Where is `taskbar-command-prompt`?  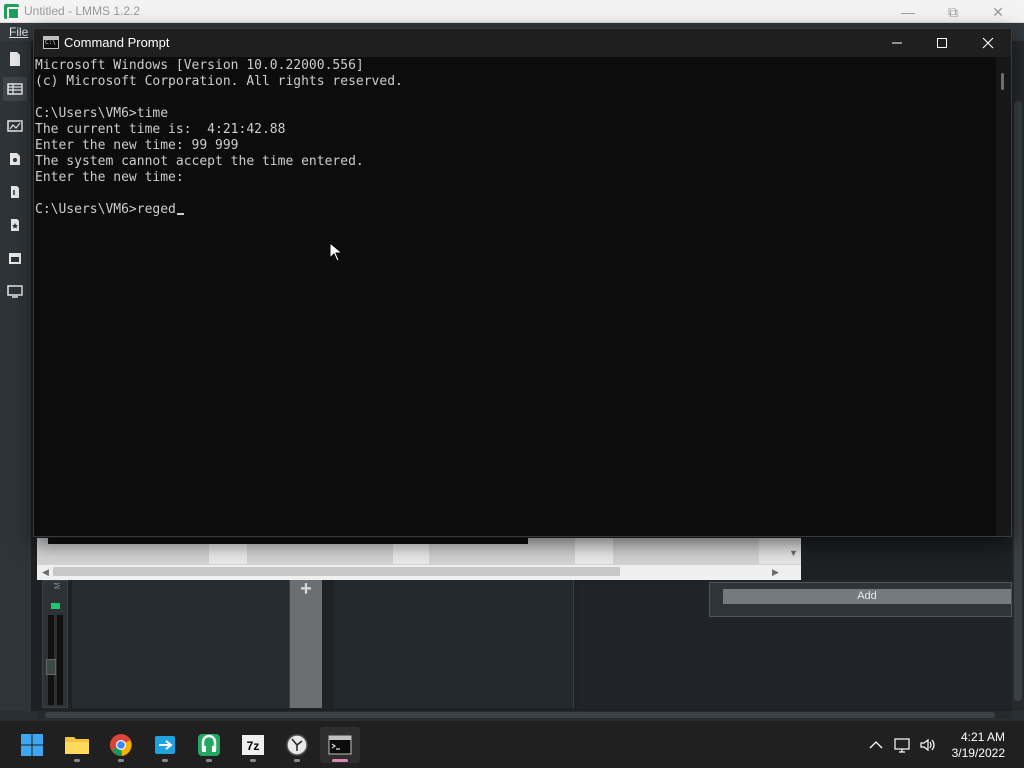 taskbar-command-prompt is located at coordinates (340, 745).